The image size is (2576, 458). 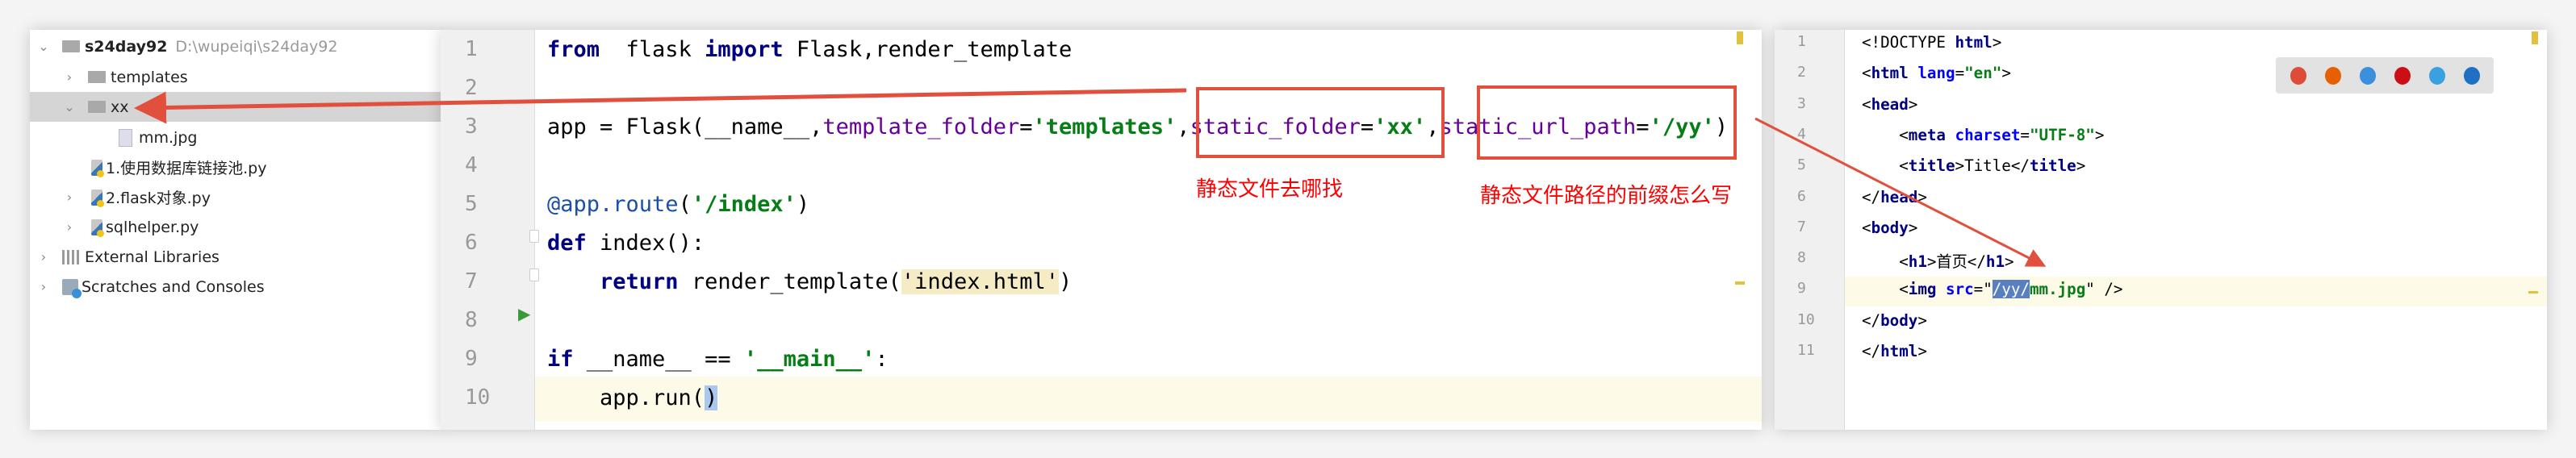 I want to click on arrow-to-xx-folder, so click(x=660, y=106).